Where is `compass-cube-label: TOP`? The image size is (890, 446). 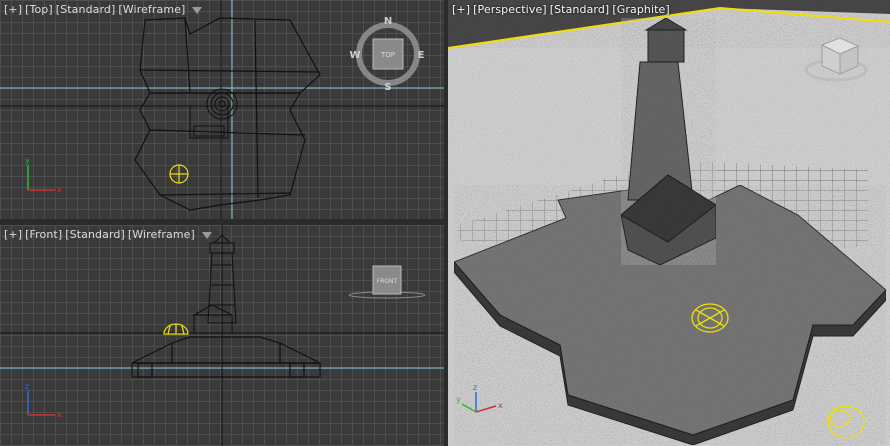 compass-cube-label: TOP is located at coordinates (387, 55).